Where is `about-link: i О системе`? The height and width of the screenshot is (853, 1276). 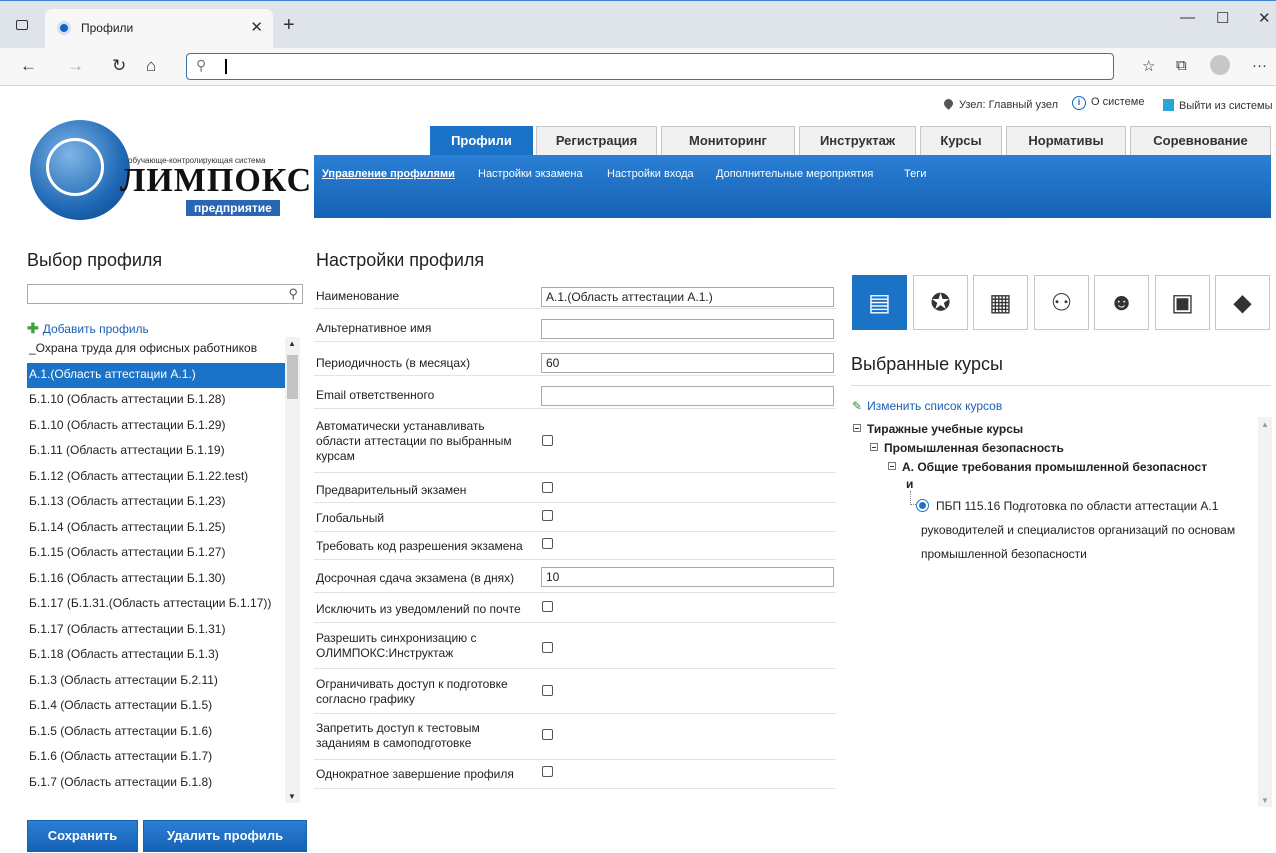
about-link: i О системе is located at coordinates (1108, 103).